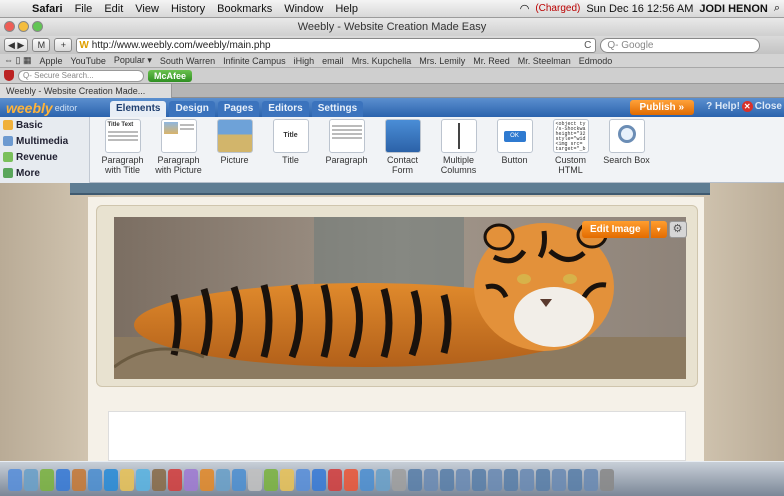  What do you see at coordinates (113, 9) in the screenshot?
I see `menu-edit: Edit` at bounding box center [113, 9].